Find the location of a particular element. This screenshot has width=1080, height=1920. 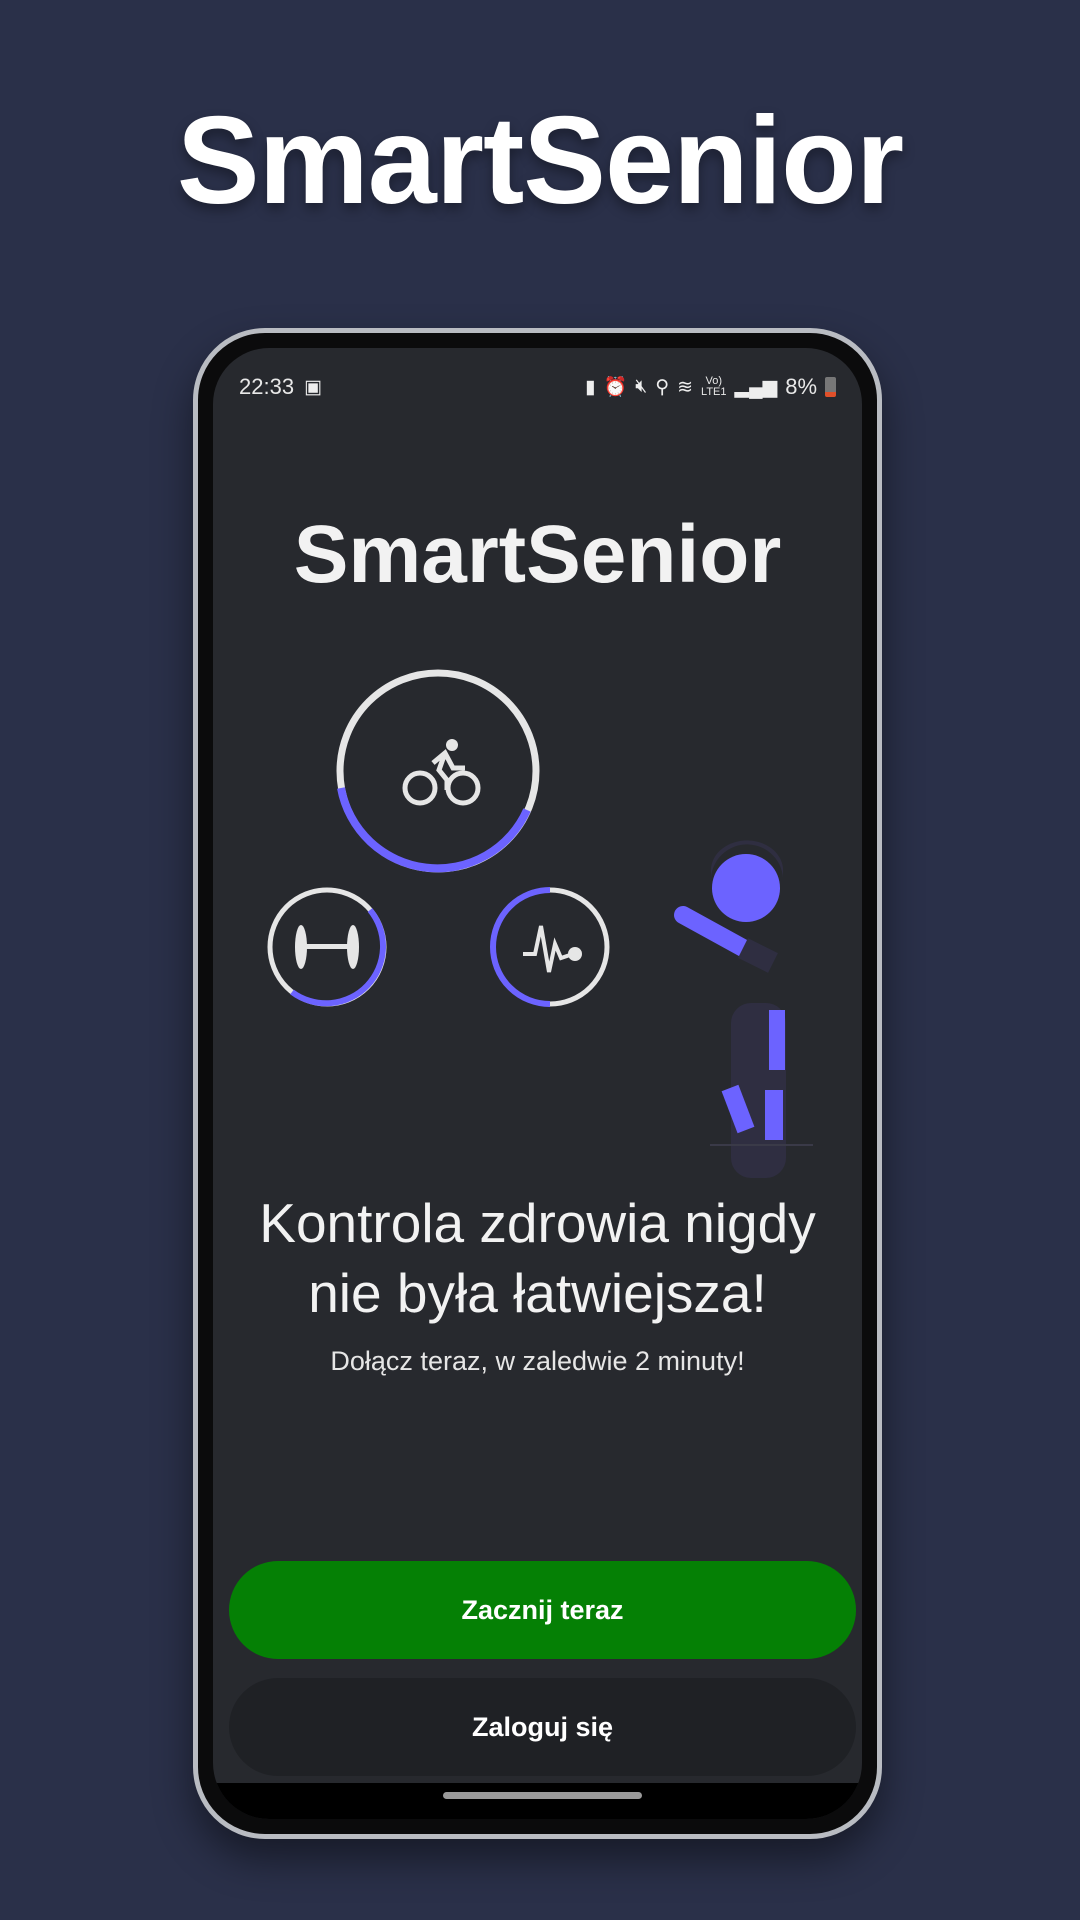

cycling-ring is located at coordinates (438, 771).